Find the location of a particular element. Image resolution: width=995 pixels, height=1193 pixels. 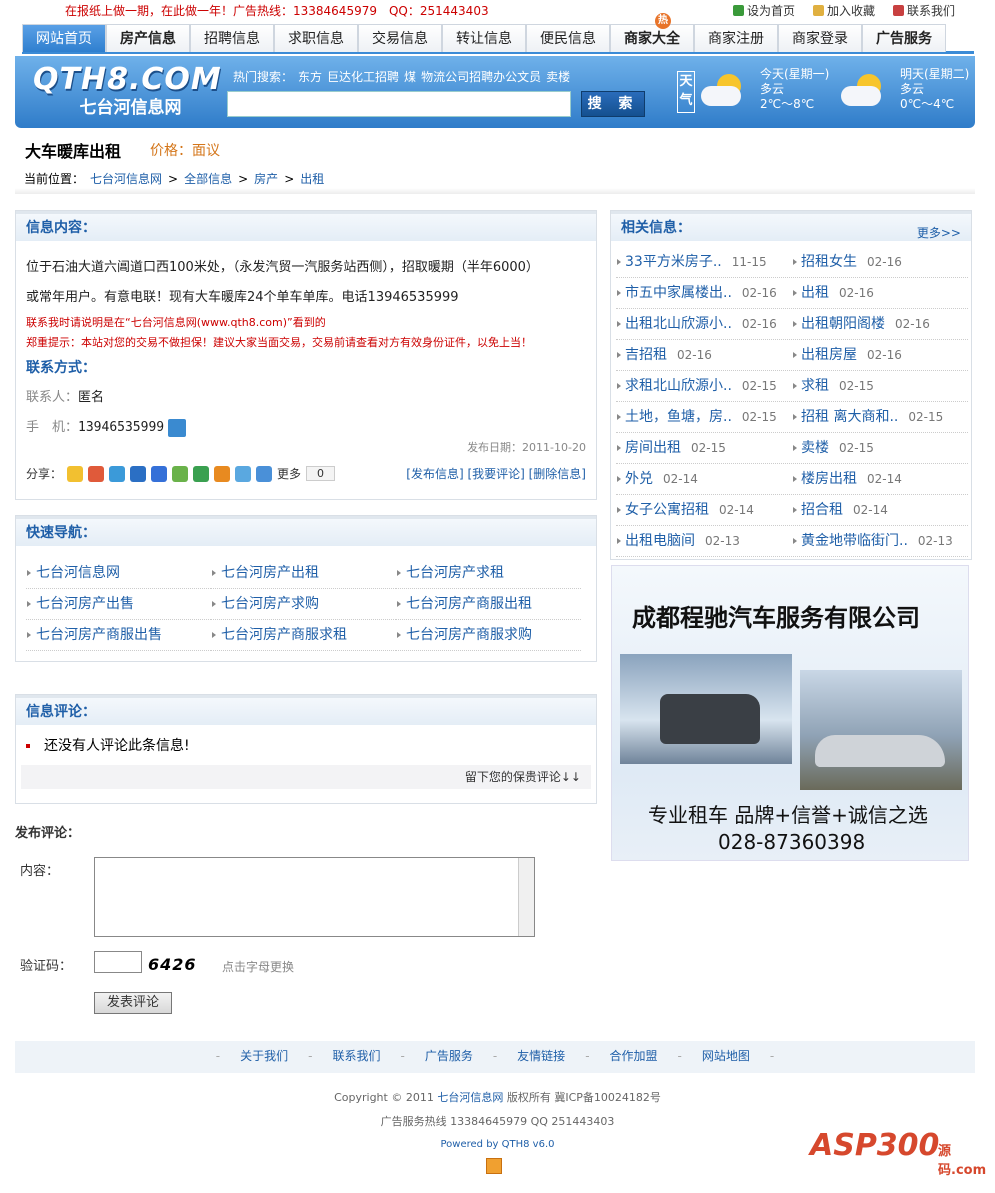

quick-nav-link: 七台河房产商服求租 is located at coordinates (303, 635).